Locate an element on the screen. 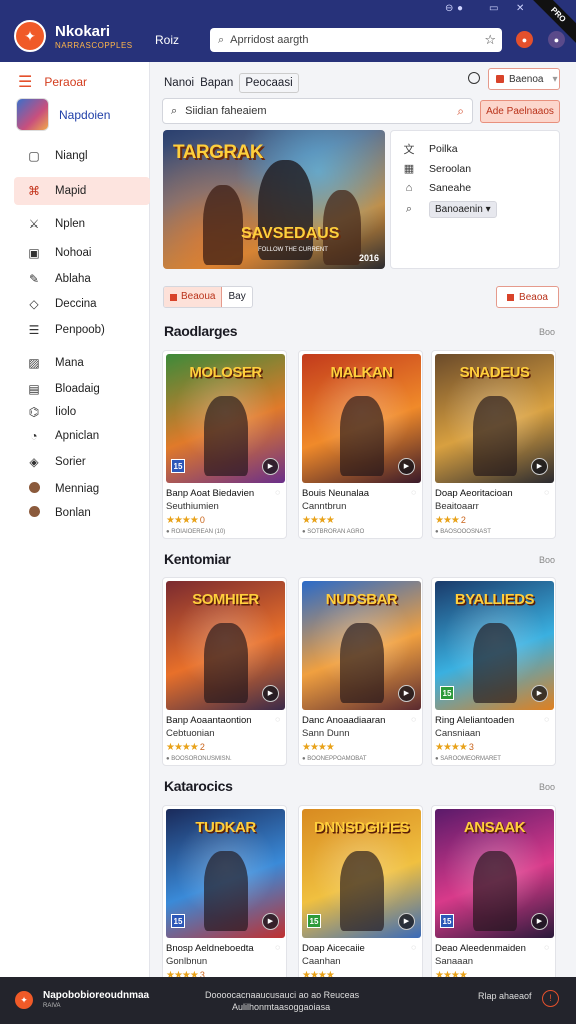 This screenshot has width=576, height=1024. maximize-icon: ▭ is located at coordinates (493, 8).